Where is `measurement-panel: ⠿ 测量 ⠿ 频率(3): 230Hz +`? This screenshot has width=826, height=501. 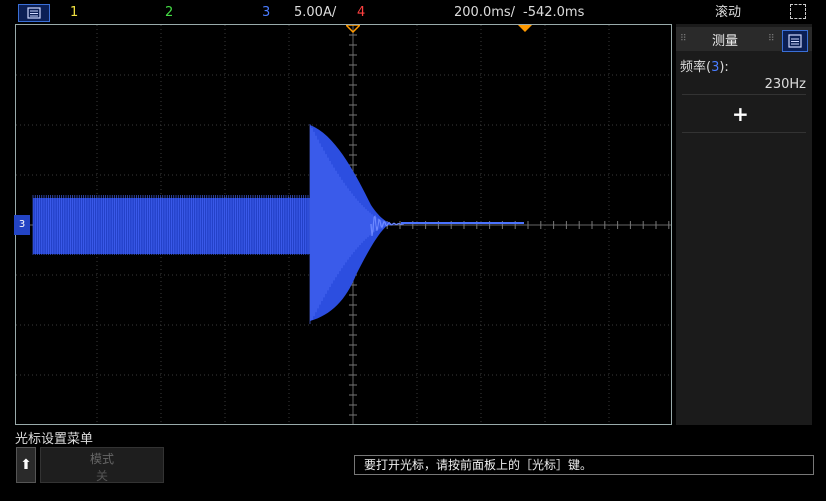
measurement-panel: ⠿ 测量 ⠿ 频率(3): 230Hz + is located at coordinates (744, 224).